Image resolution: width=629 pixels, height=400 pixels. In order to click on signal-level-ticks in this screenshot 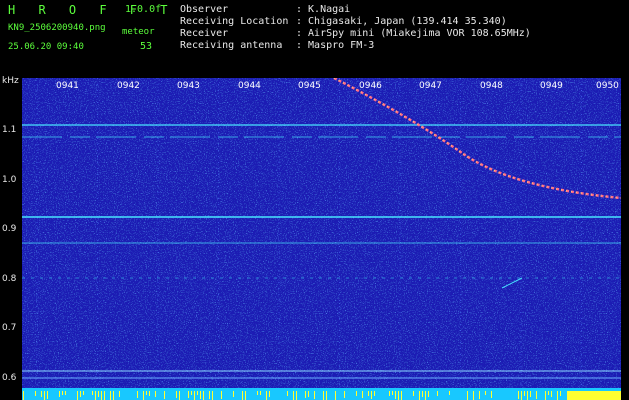, I will do `click(292, 395)`.